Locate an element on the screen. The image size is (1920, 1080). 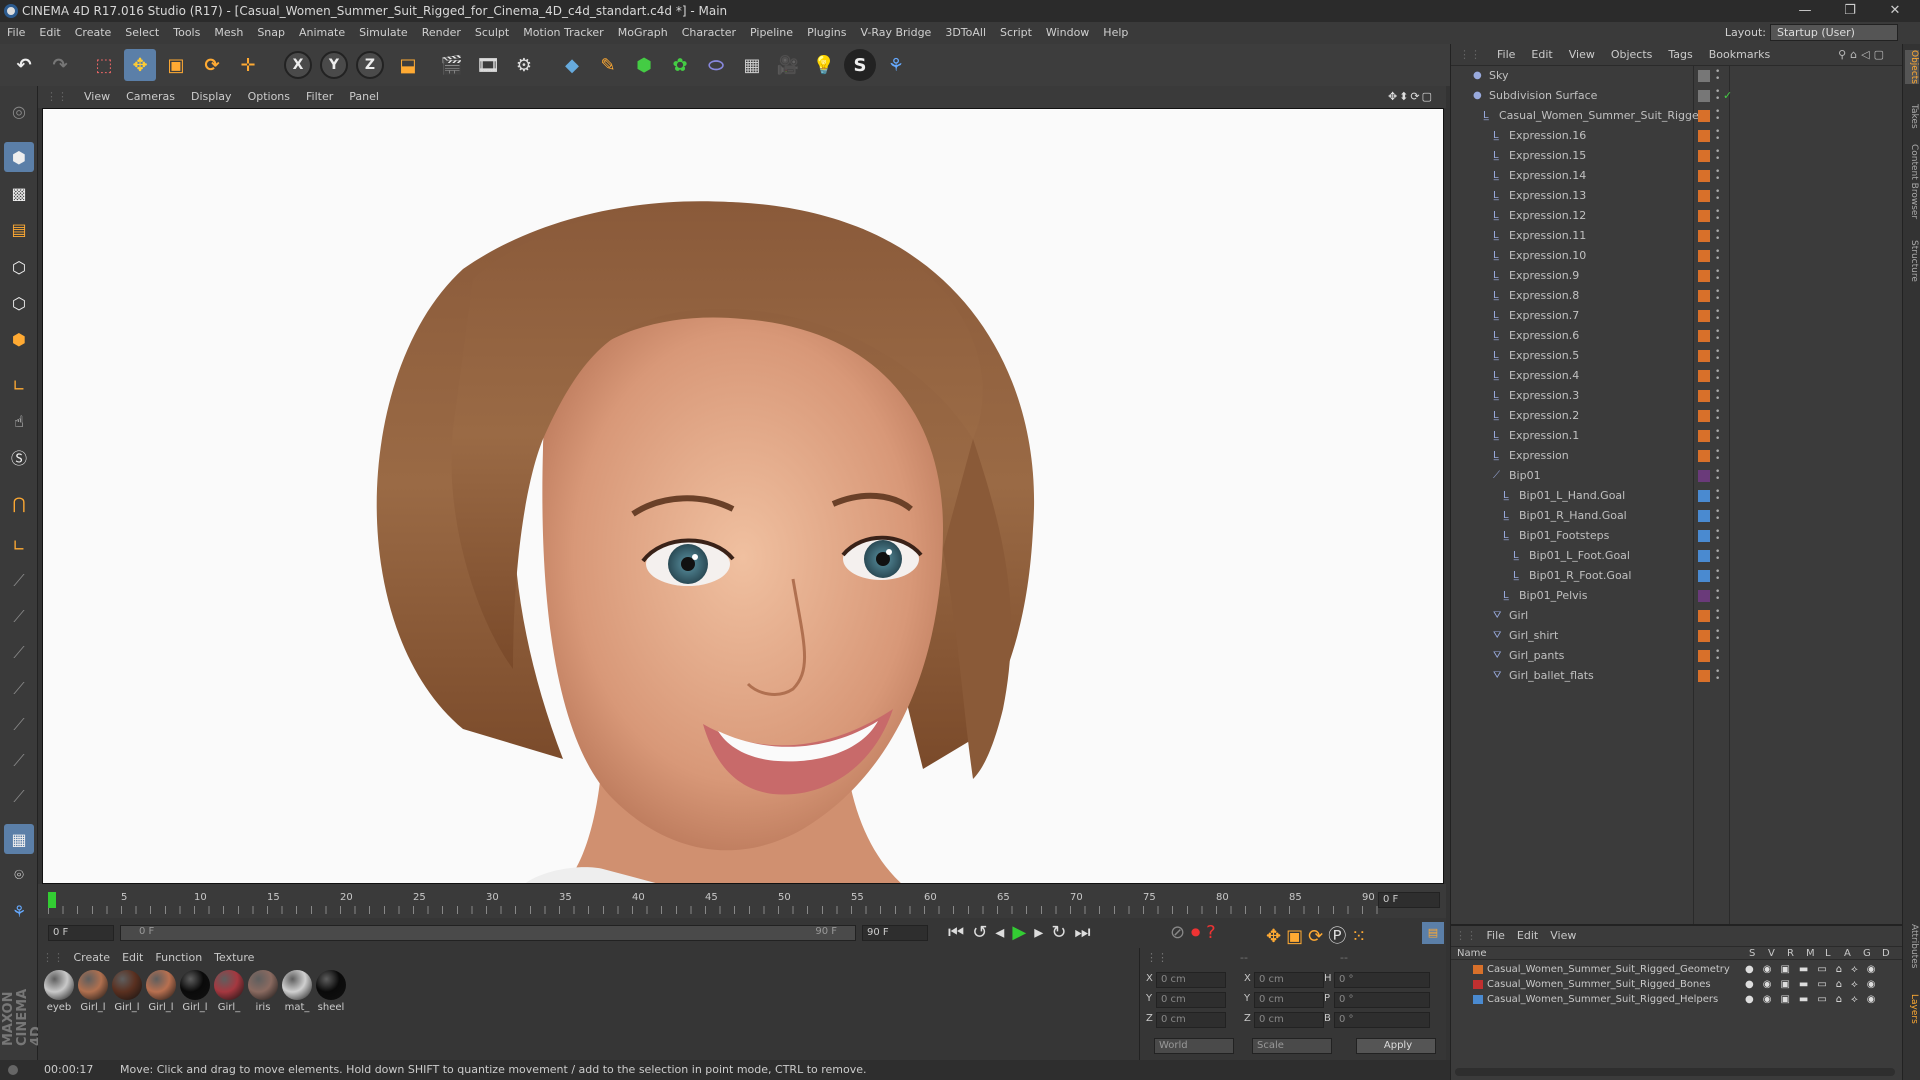
object-row: L̲ Bip01_R_Foot.Goal • • is located at coordinates (1677, 576).